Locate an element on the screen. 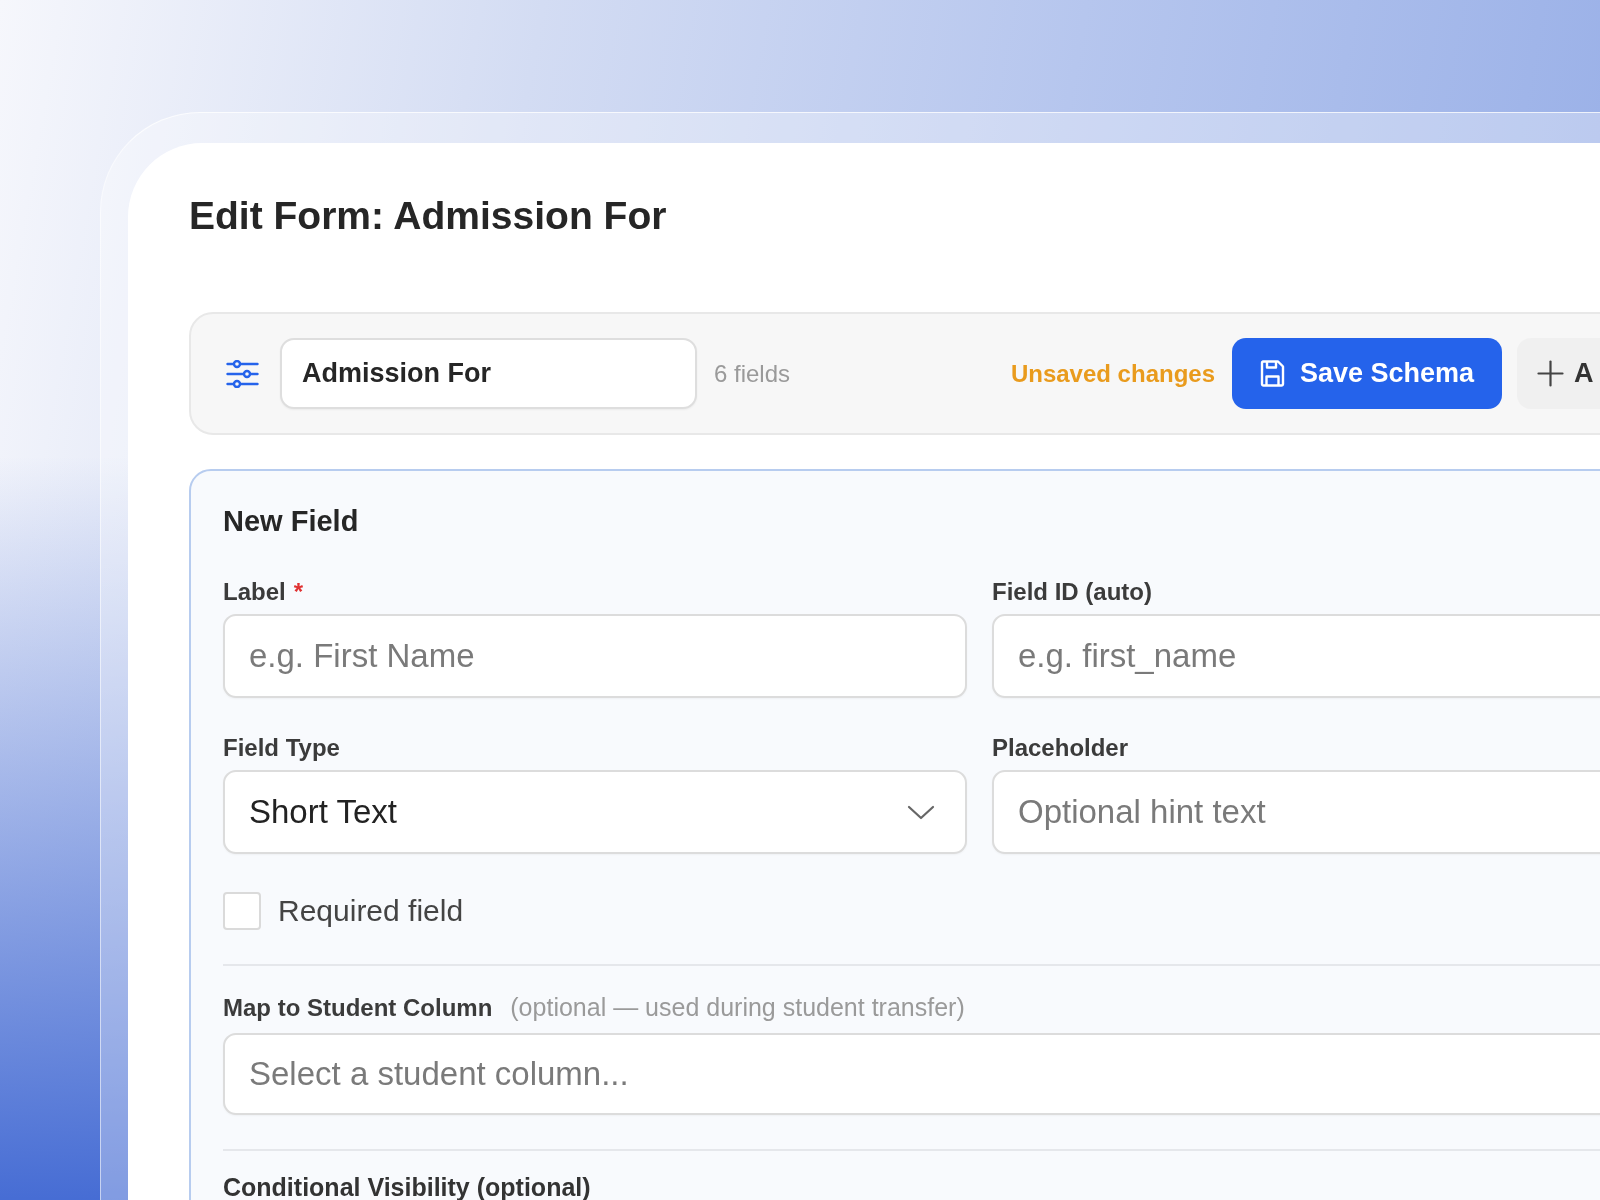 This screenshot has width=1600, height=1200. text-input-field: e.g. First Name is located at coordinates (595, 656).